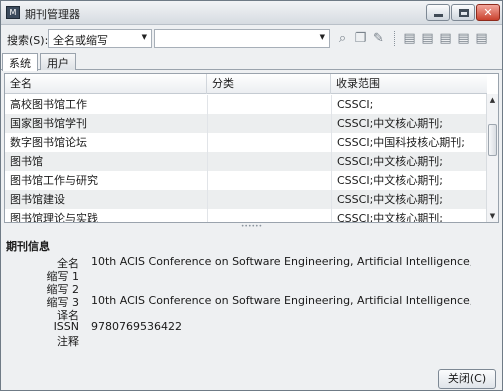 Image resolution: width=503 pixels, height=391 pixels. What do you see at coordinates (409, 142) in the screenshot?
I see `cell-scope: CSSCI;中国科技核心期刊;` at bounding box center [409, 142].